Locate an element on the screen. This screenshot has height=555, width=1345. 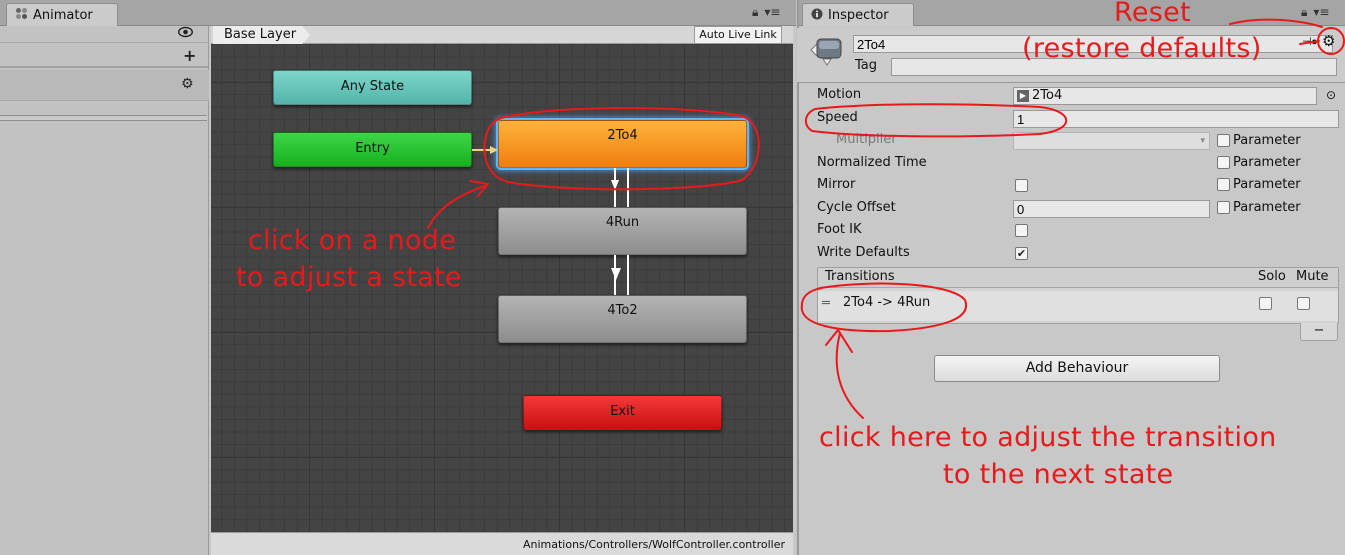
remove-transition-button: − is located at coordinates (1319, 332).